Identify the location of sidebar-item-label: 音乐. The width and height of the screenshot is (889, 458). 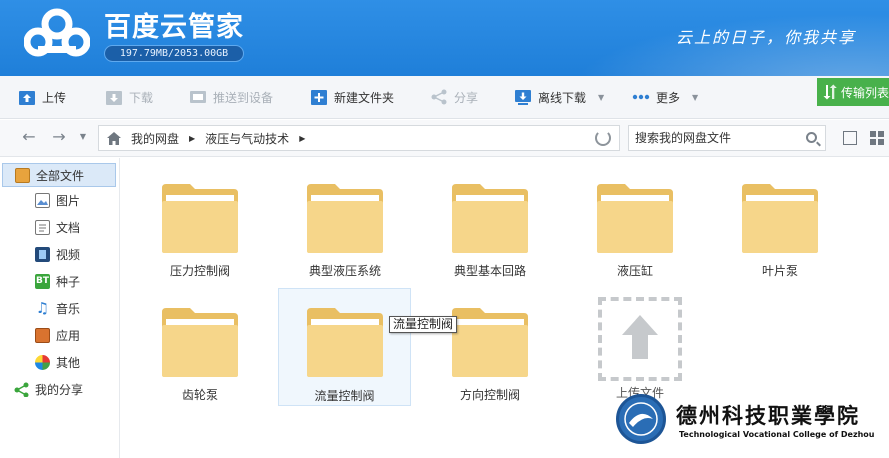
(68, 308).